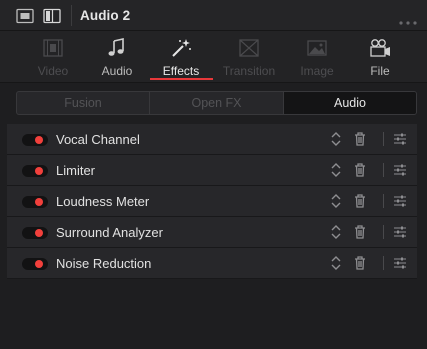  I want to click on tab-image: Image, so click(317, 57).